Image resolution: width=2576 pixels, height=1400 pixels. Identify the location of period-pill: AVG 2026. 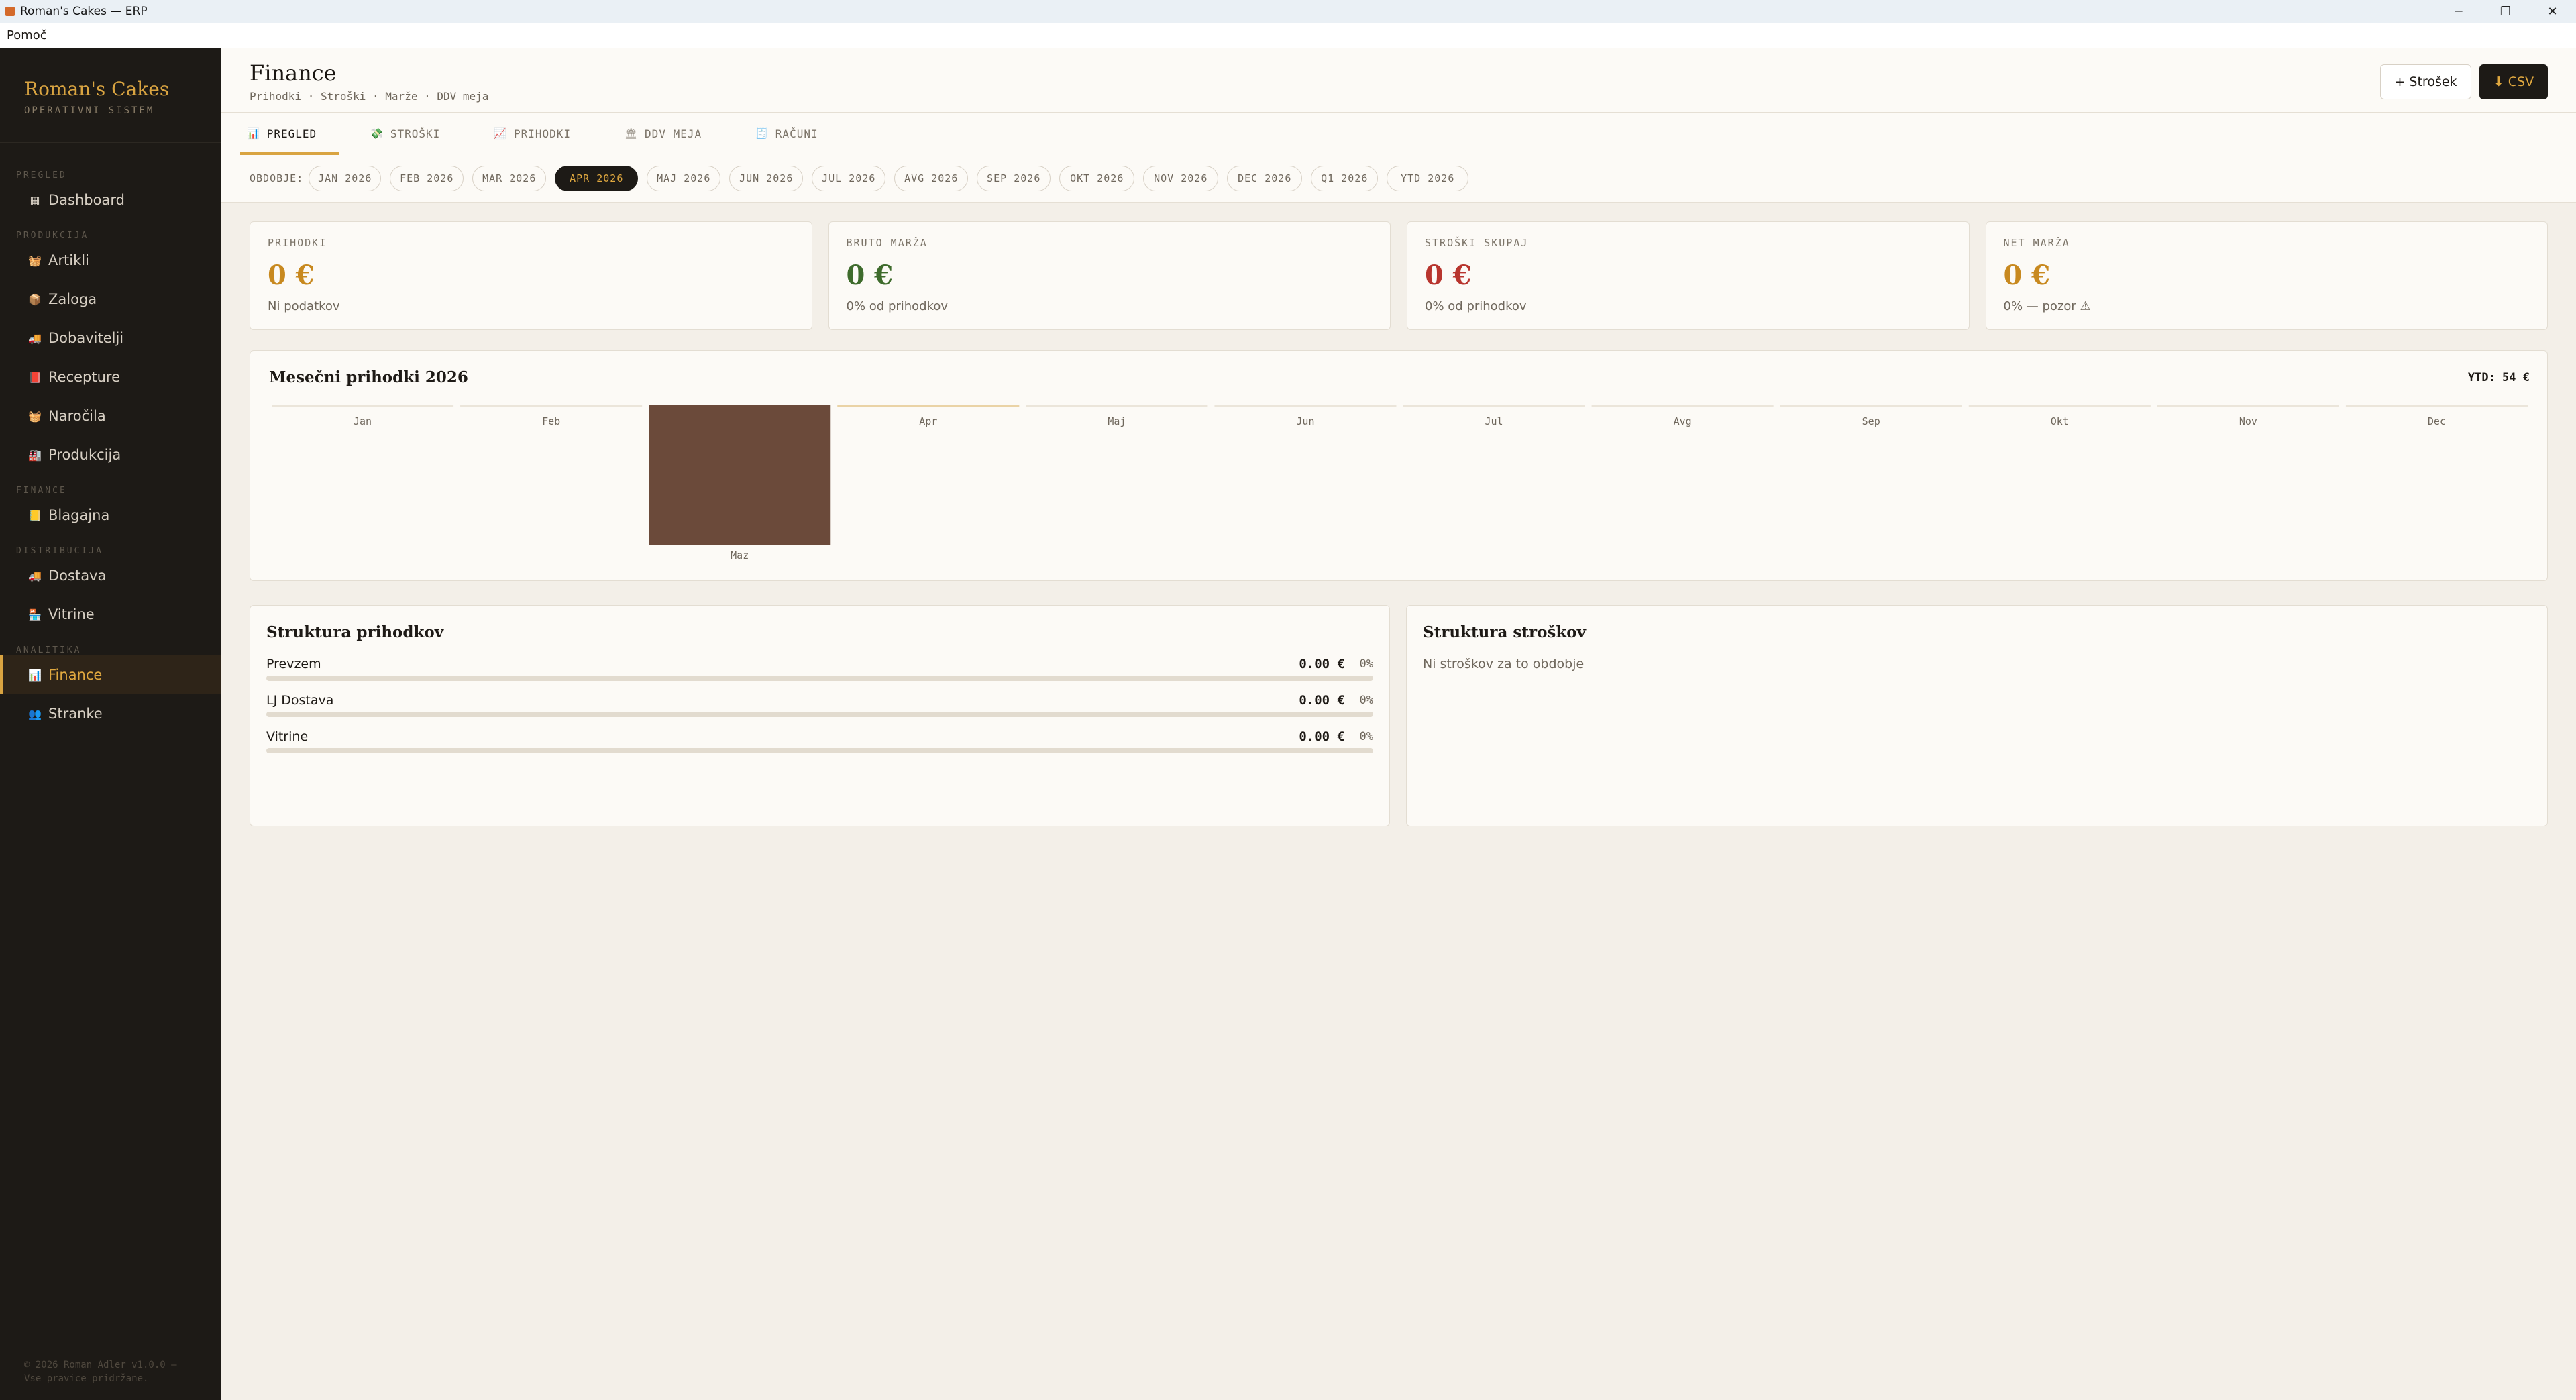
(931, 178).